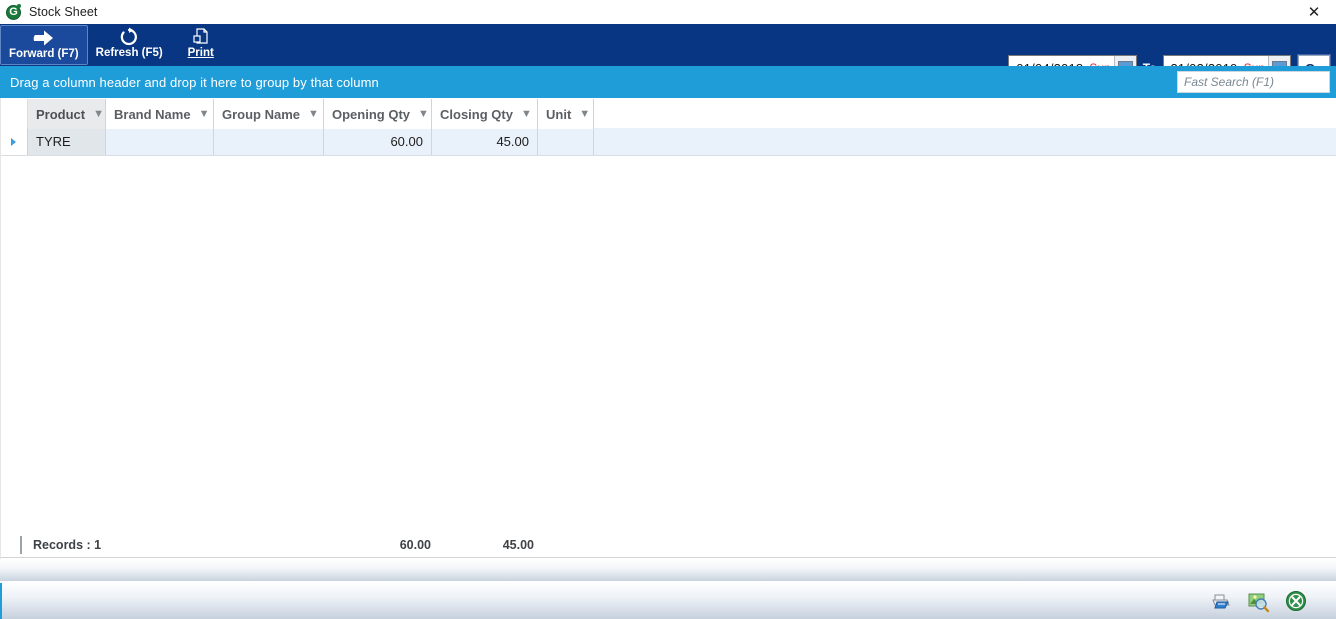 This screenshot has height=619, width=1336. I want to click on column-header-opening-qty: Opening Qty ▼, so click(378, 114).